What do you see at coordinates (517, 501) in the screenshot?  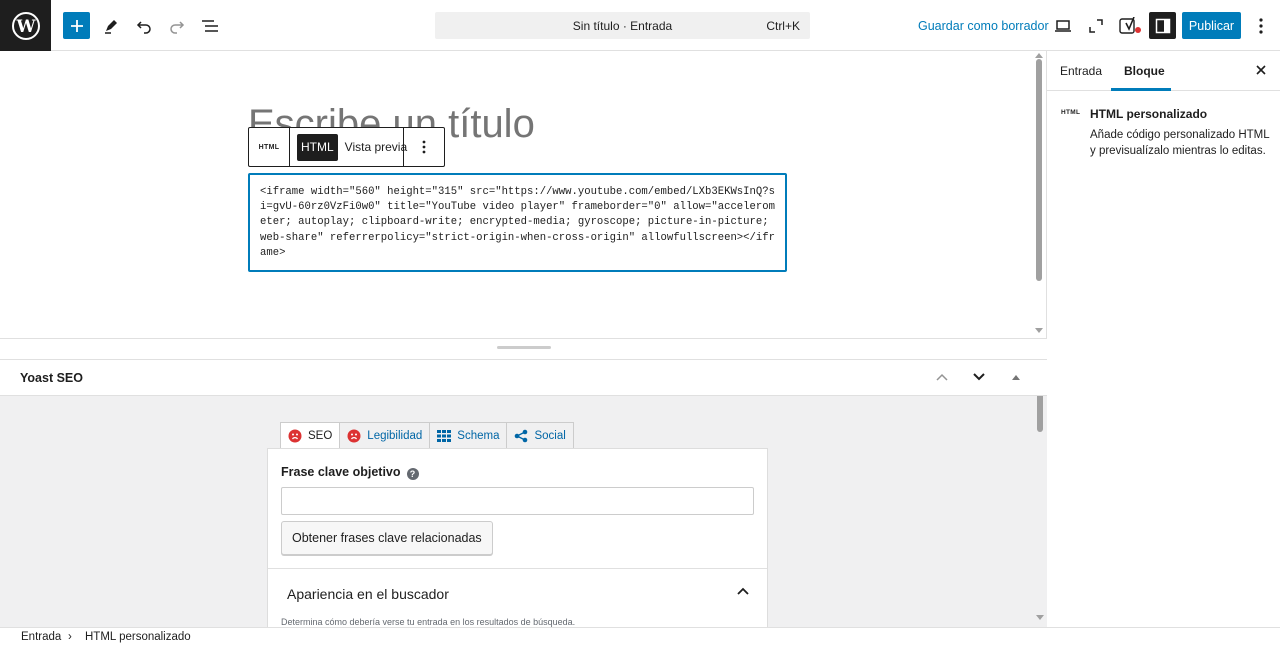 I see `focus-keyphrase-input` at bounding box center [517, 501].